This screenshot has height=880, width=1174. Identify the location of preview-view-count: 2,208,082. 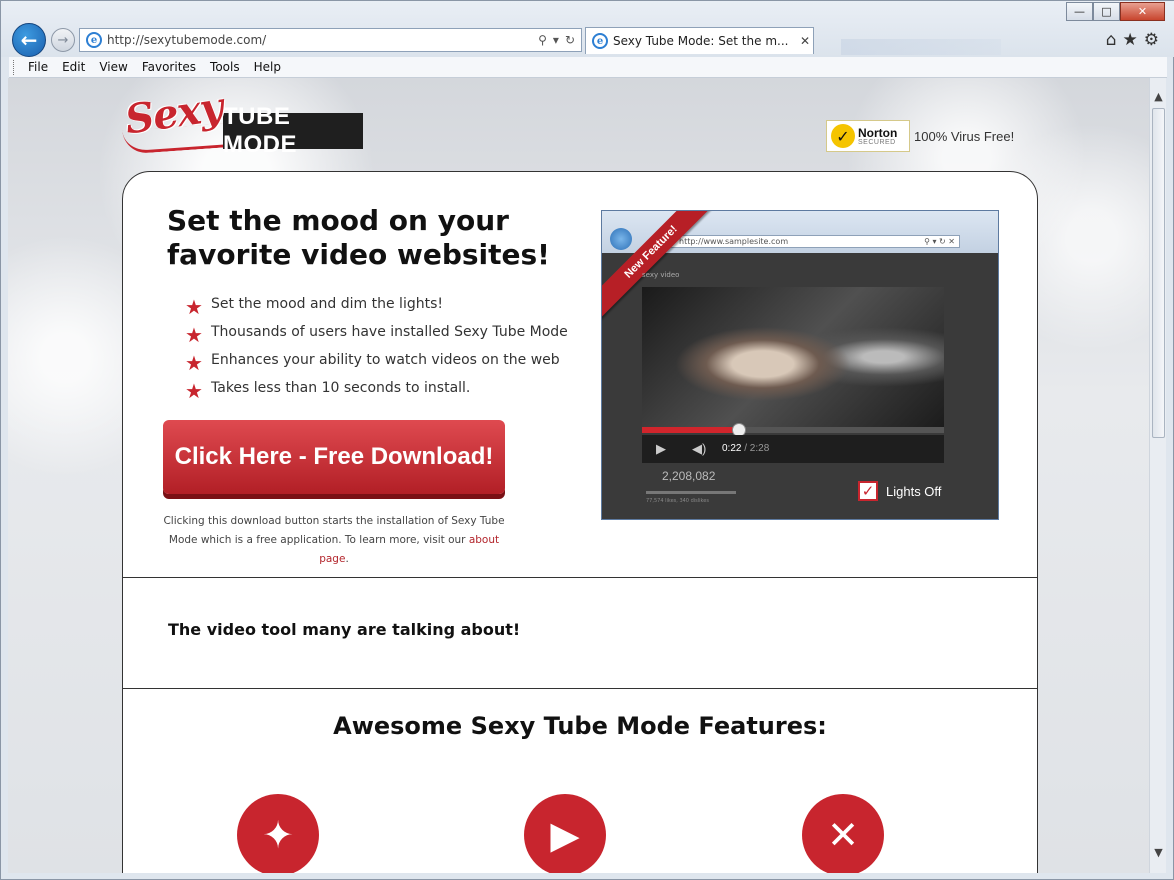
(689, 476).